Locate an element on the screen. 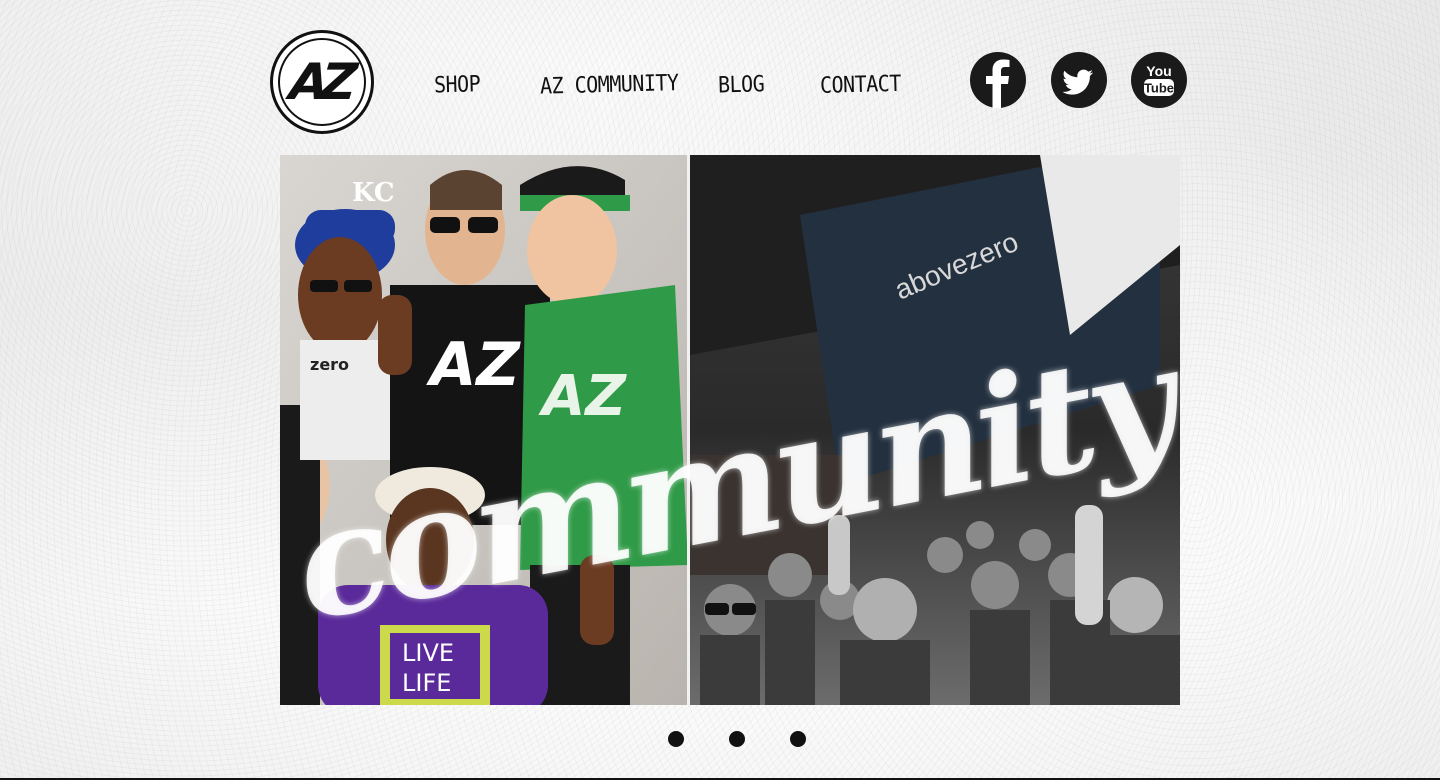 The image size is (1440, 780). facebook-icon is located at coordinates (998, 80).